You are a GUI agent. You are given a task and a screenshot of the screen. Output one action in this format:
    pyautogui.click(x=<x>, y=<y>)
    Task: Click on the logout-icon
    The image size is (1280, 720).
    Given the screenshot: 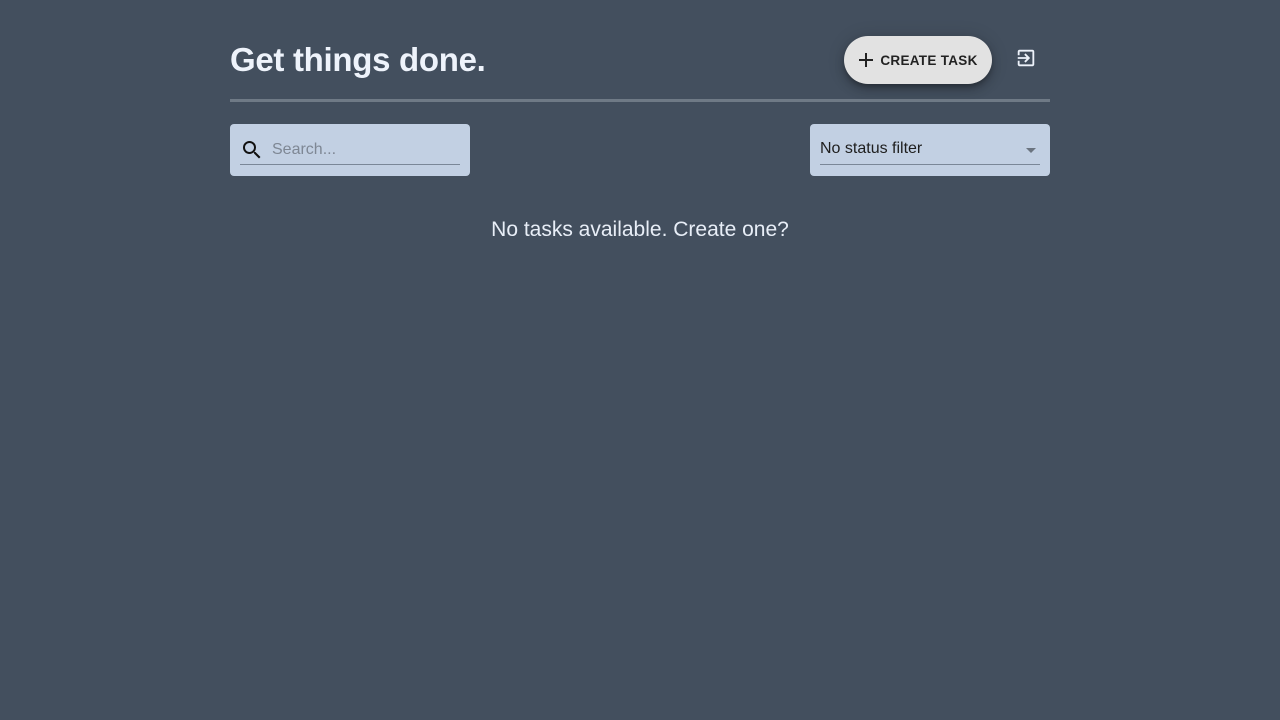 What is the action you would take?
    pyautogui.click(x=1026, y=60)
    